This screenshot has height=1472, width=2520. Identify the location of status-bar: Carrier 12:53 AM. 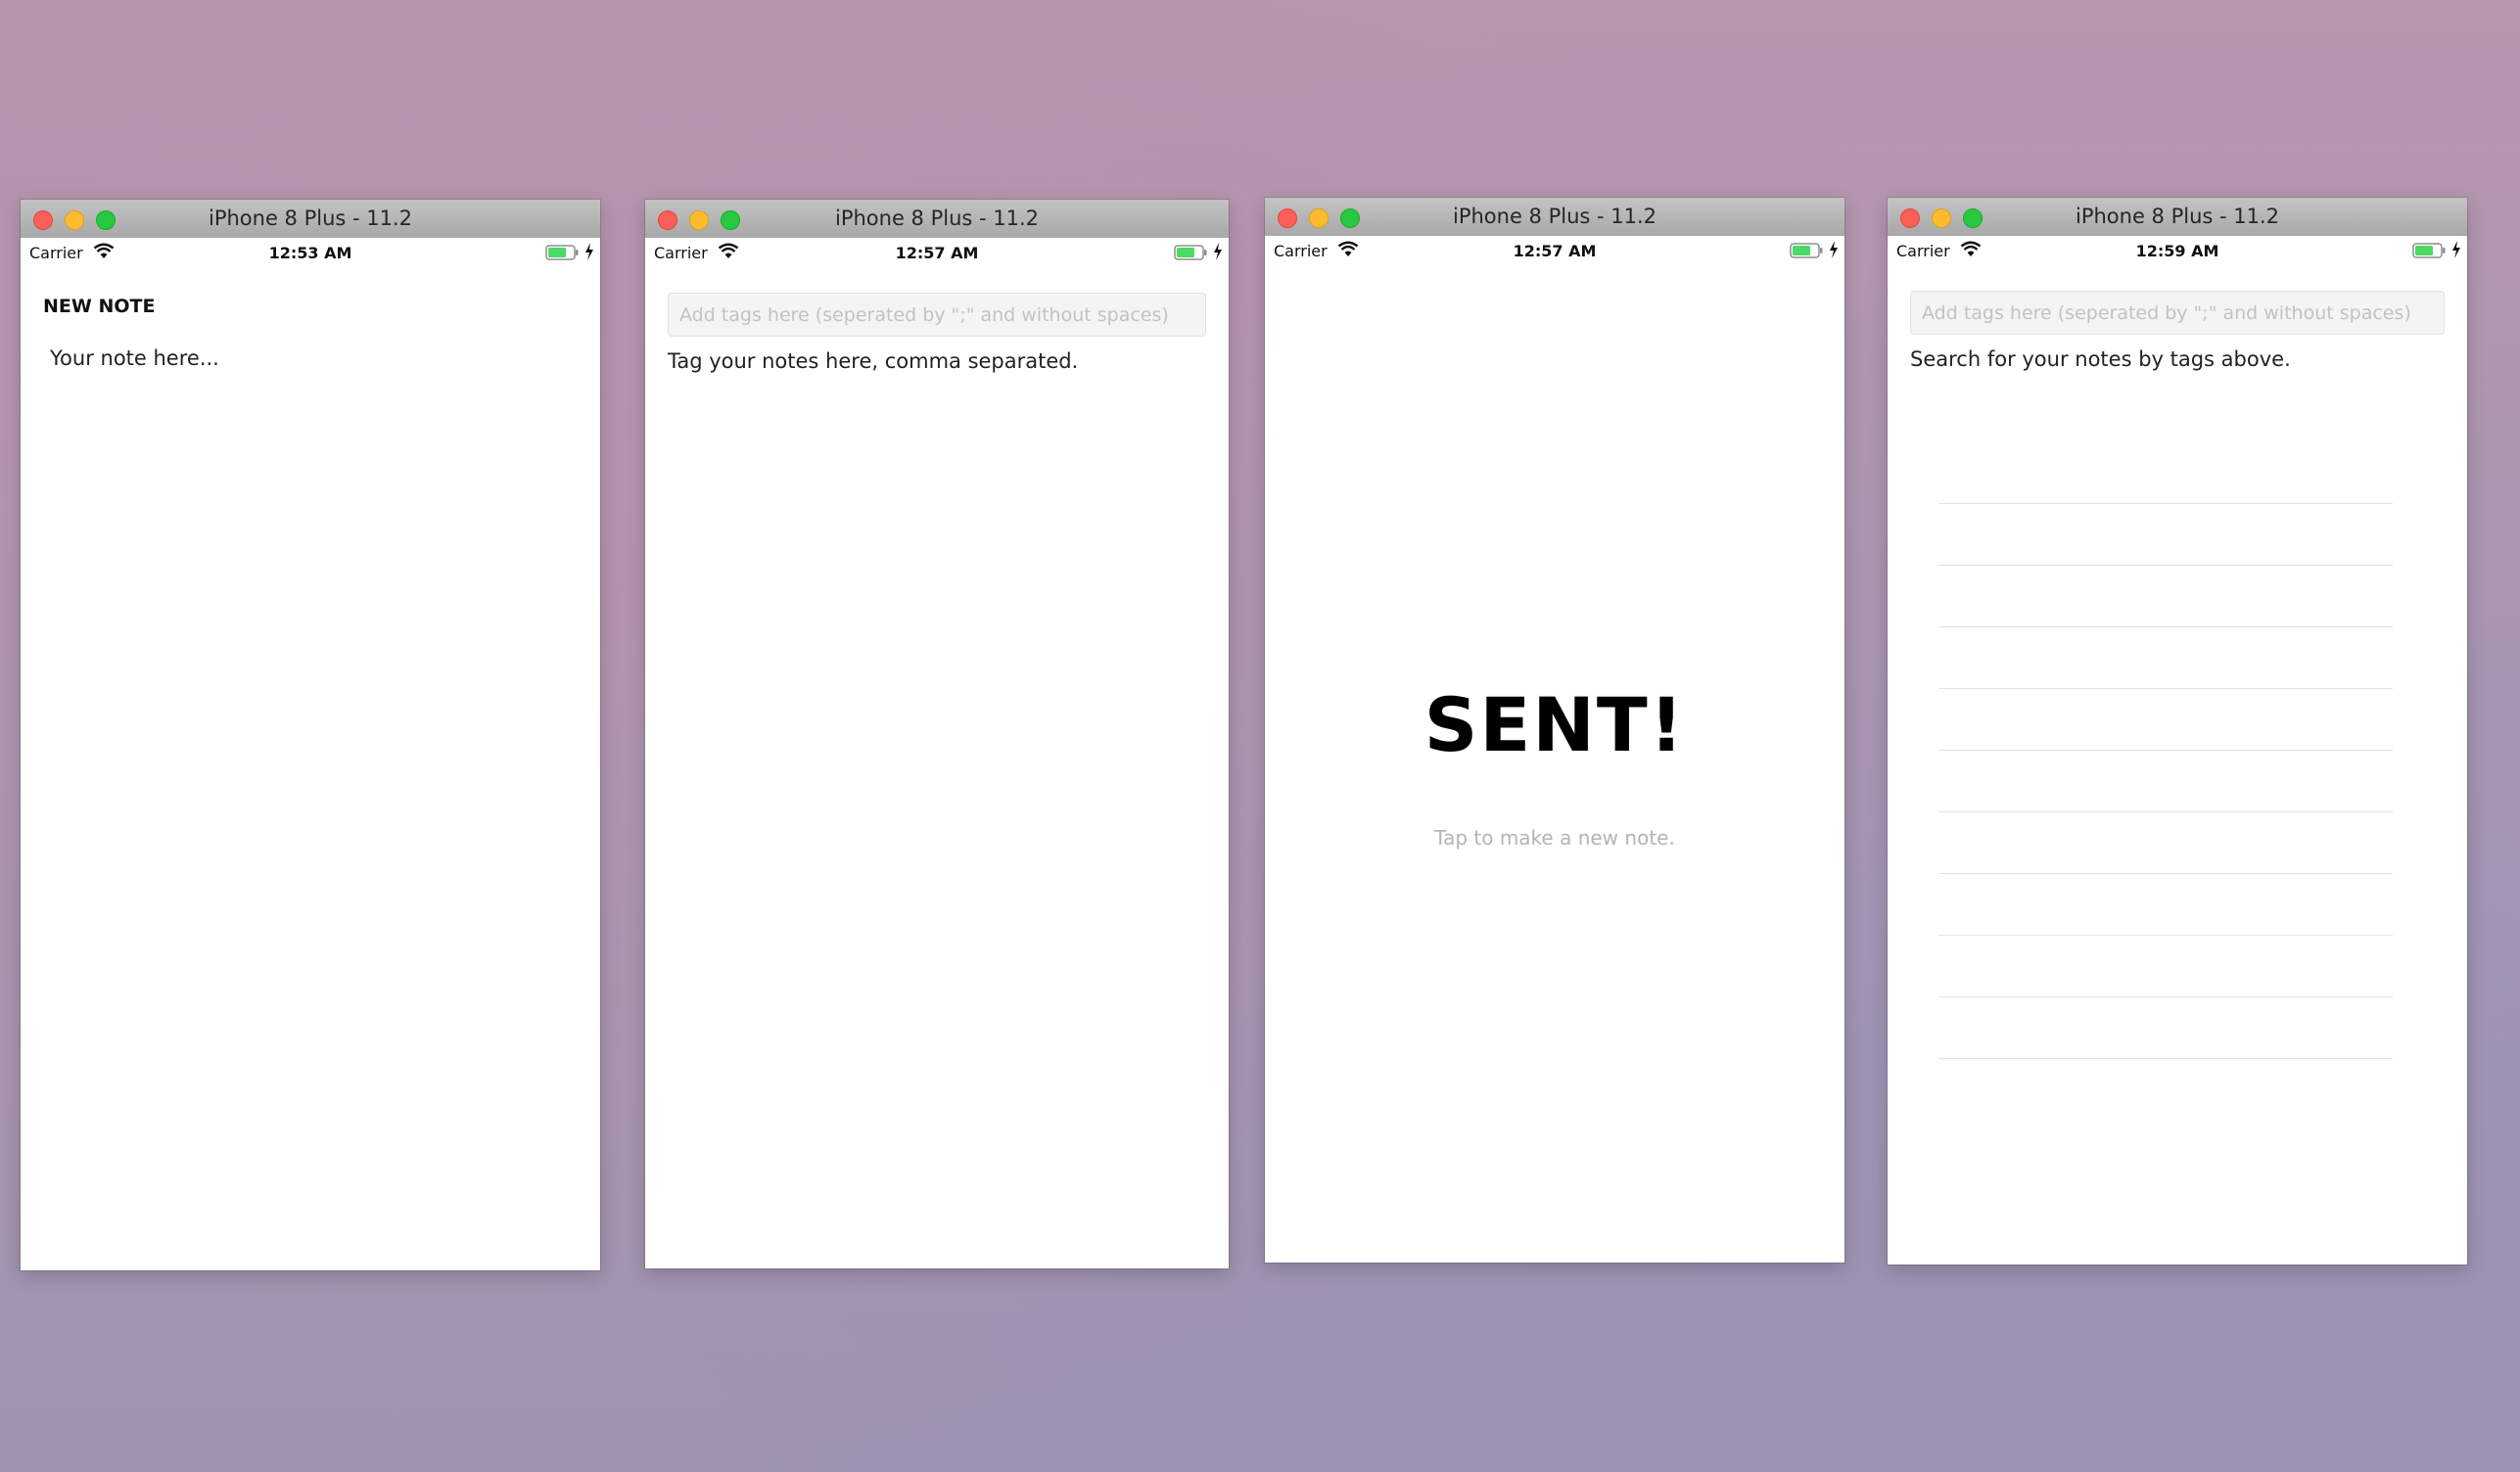
(310, 254).